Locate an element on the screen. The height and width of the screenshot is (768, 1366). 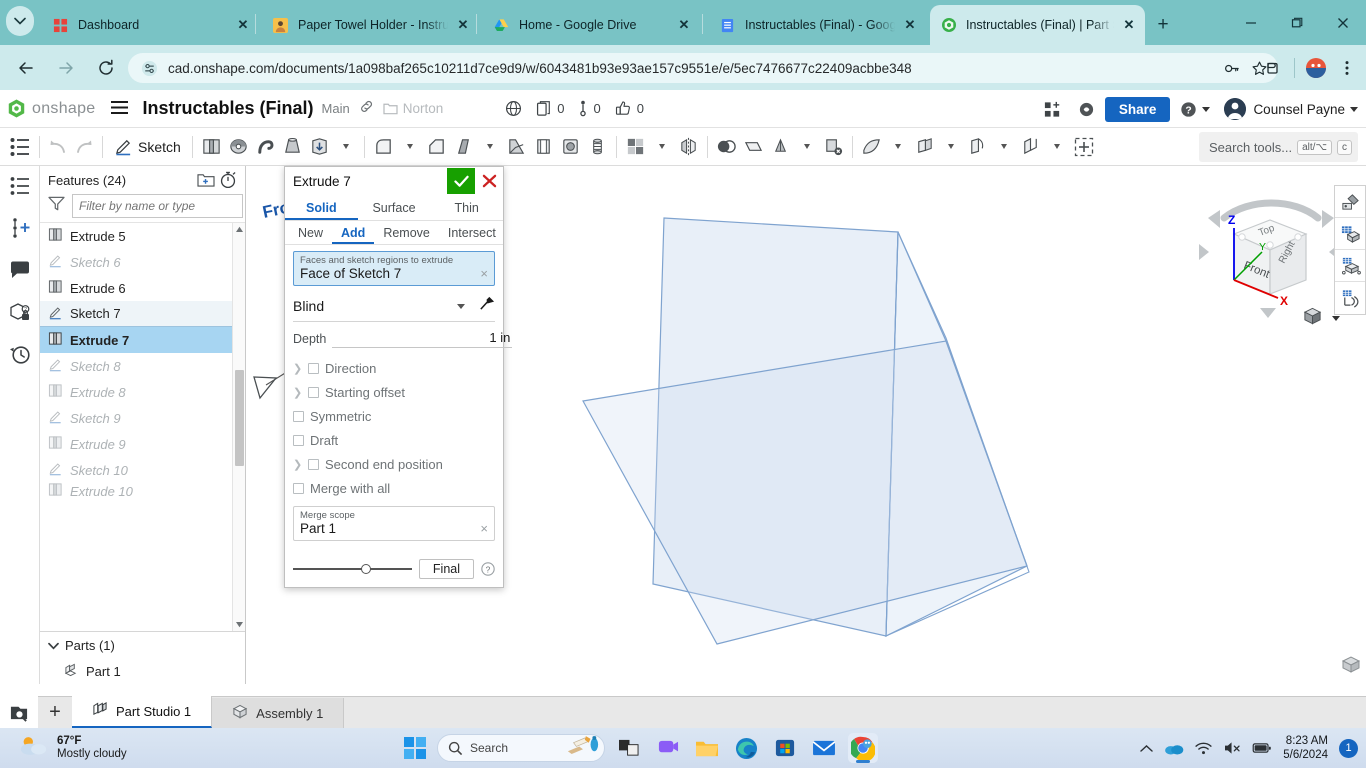
rib-icon is located at coordinates (516, 147).